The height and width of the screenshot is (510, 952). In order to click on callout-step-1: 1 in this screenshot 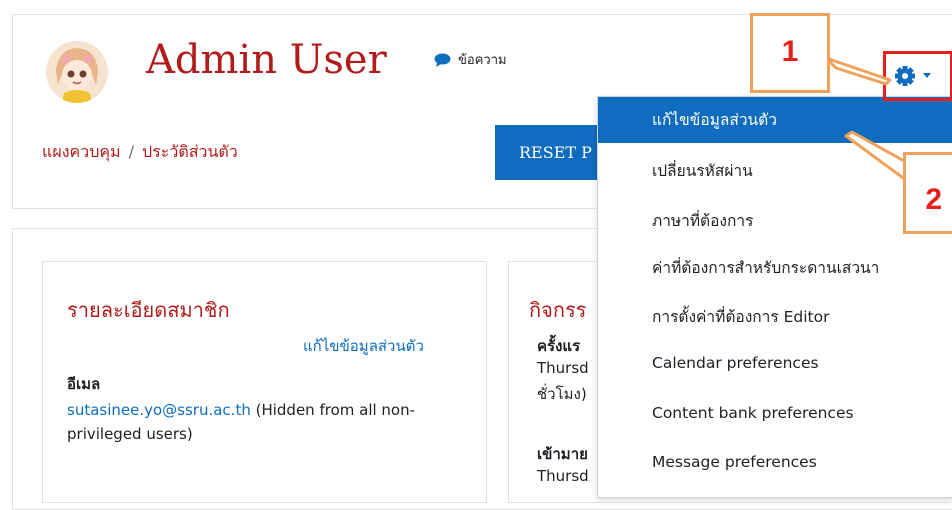, I will do `click(790, 53)`.